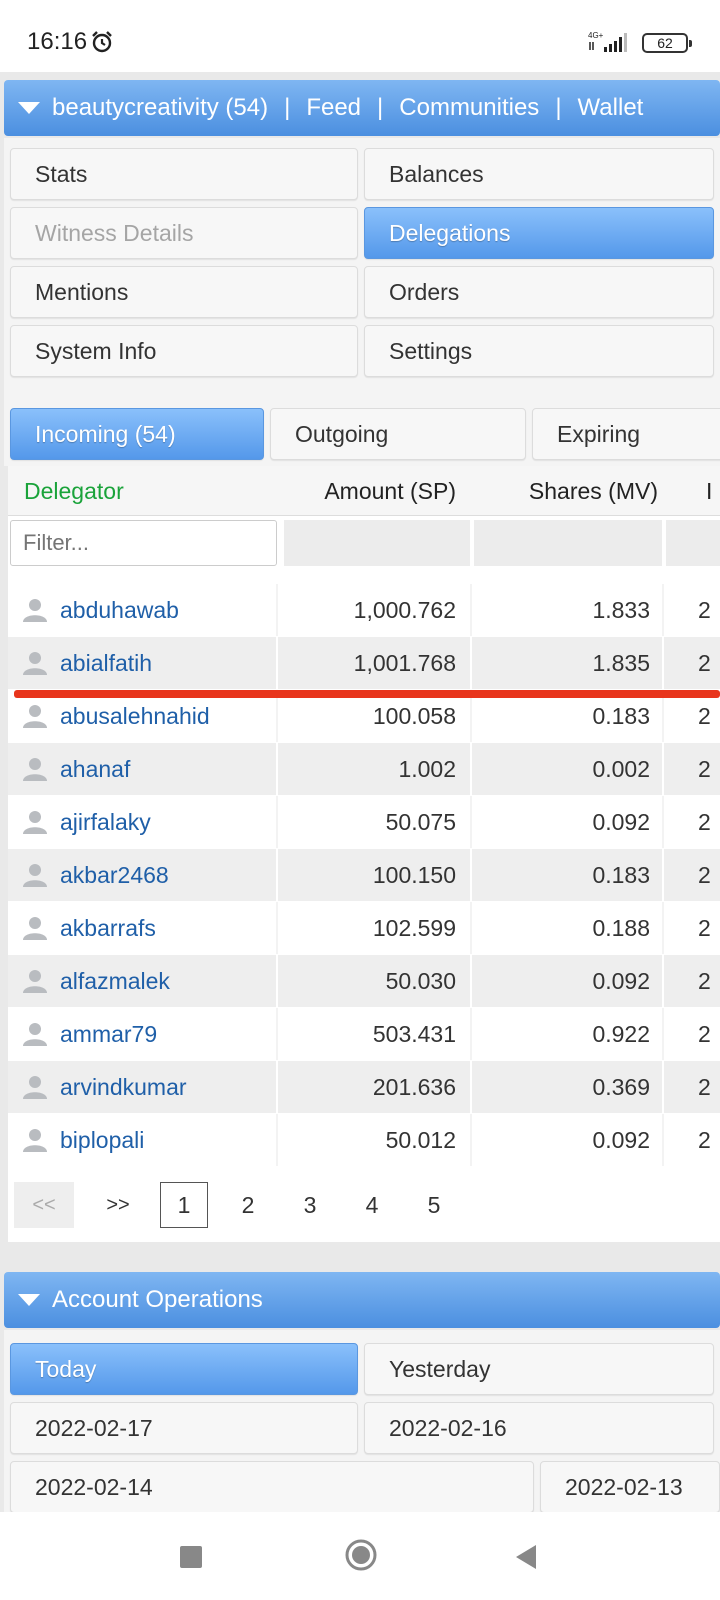 The image size is (720, 1600). Describe the element at coordinates (118, 1205) in the screenshot. I see `next-page-button: >>` at that location.